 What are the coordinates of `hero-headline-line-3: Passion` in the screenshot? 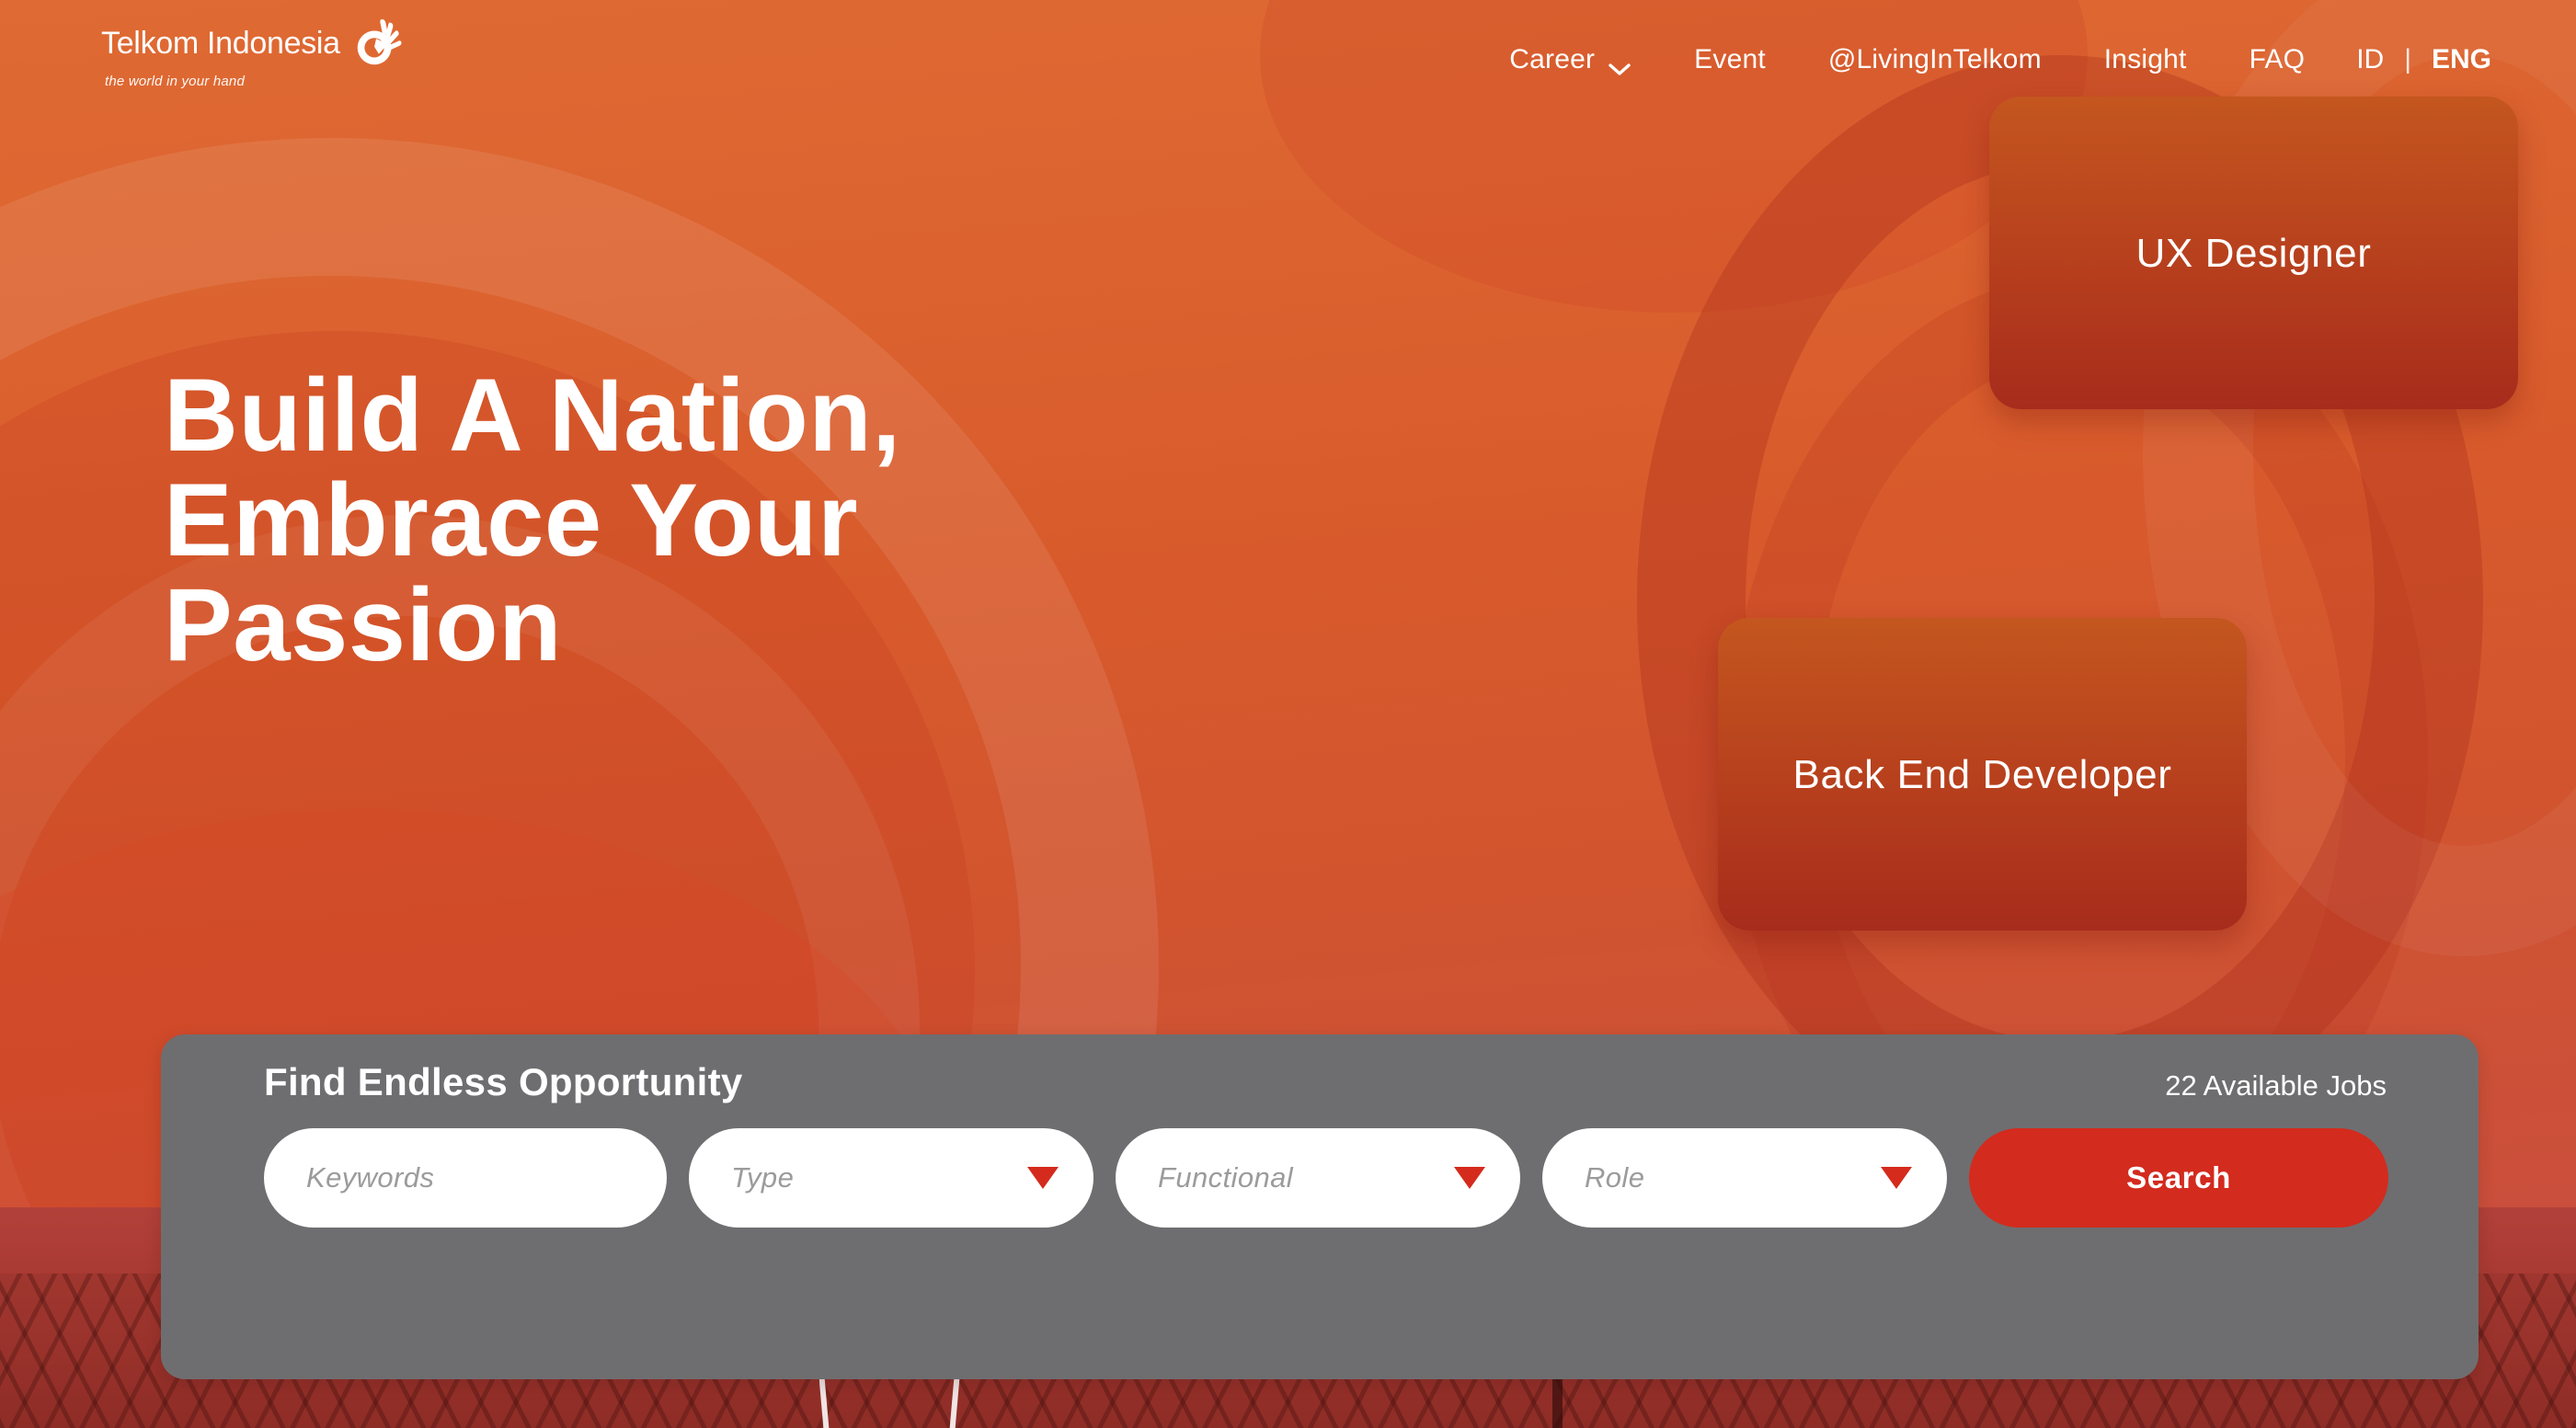 It's located at (363, 625).